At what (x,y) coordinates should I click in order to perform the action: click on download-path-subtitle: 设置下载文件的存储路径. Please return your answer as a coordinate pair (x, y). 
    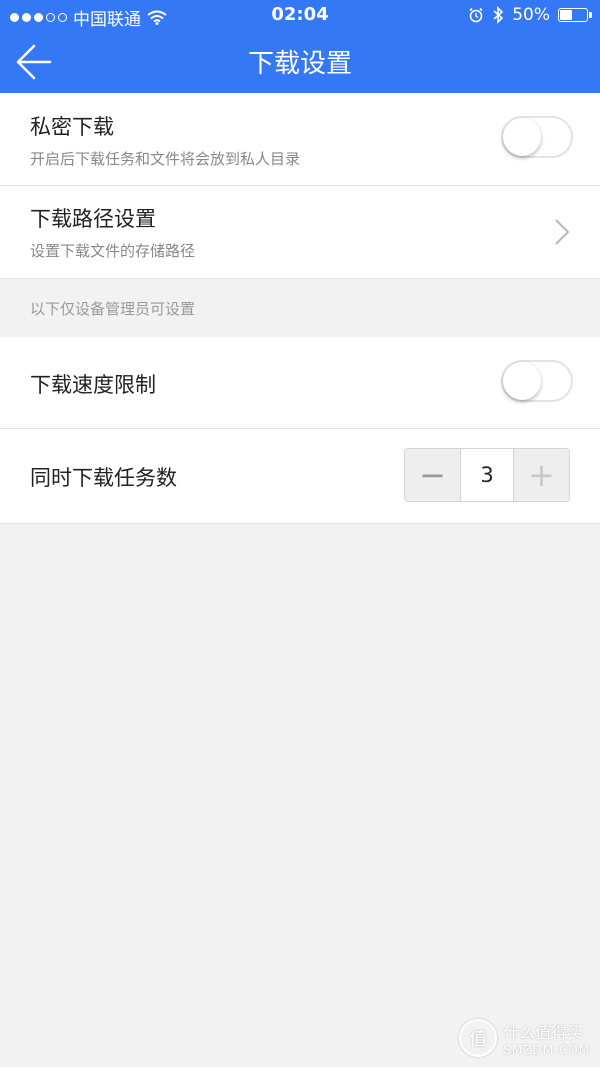
    Looking at the image, I should click on (113, 251).